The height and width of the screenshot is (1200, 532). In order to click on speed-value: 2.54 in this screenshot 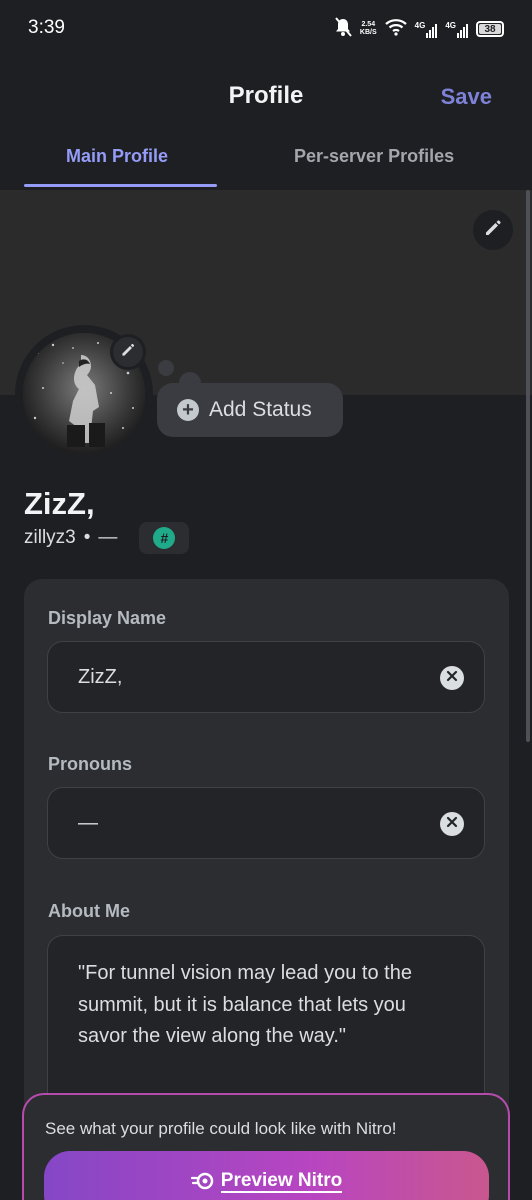, I will do `click(368, 24)`.